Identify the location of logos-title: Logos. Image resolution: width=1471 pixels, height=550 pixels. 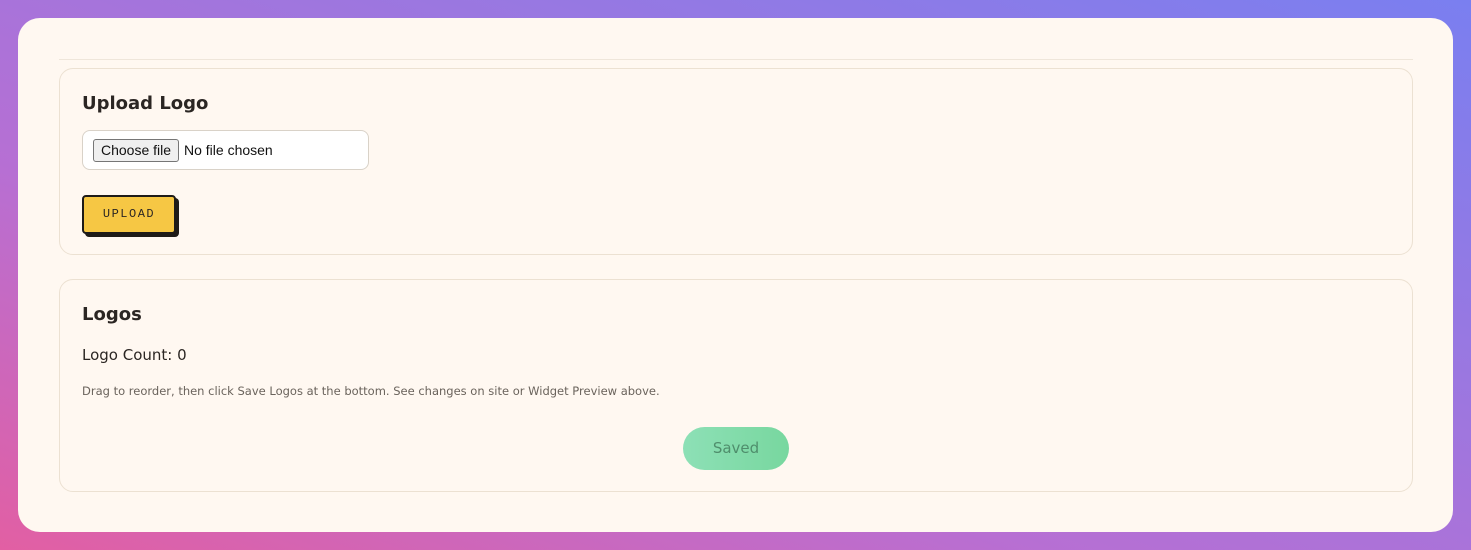
(112, 314).